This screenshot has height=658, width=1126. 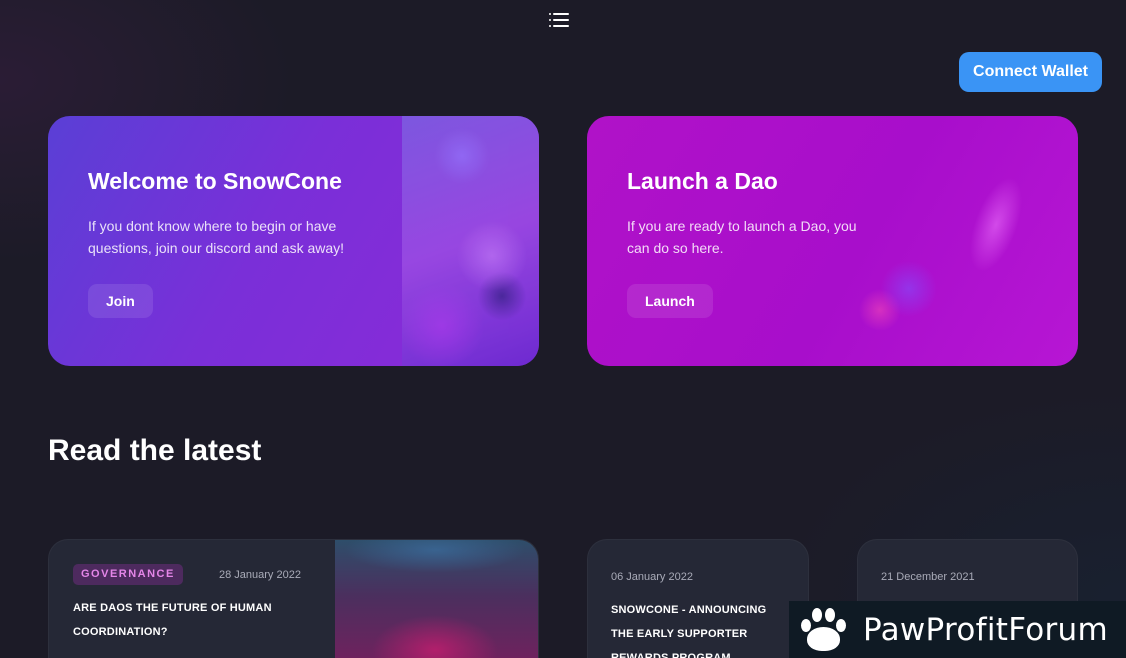 I want to click on paw-icon, so click(x=823, y=630).